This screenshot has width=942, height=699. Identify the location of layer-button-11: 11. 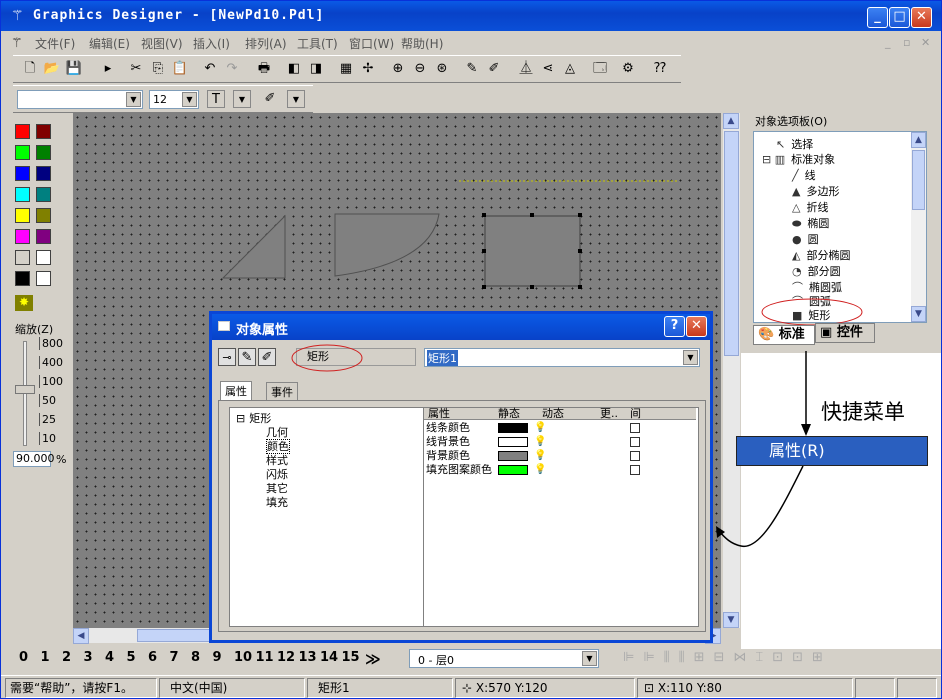
(265, 657).